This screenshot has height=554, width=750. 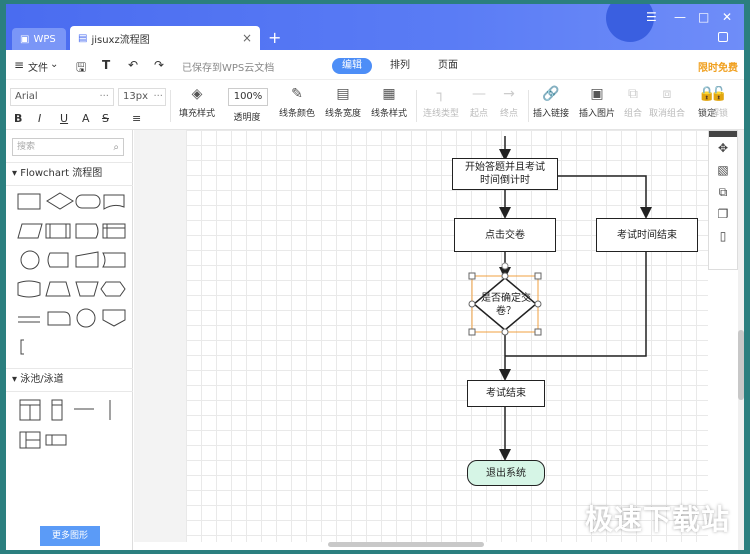 What do you see at coordinates (228, 68) in the screenshot?
I see `save-status: 已保存到WPS云文档` at bounding box center [228, 68].